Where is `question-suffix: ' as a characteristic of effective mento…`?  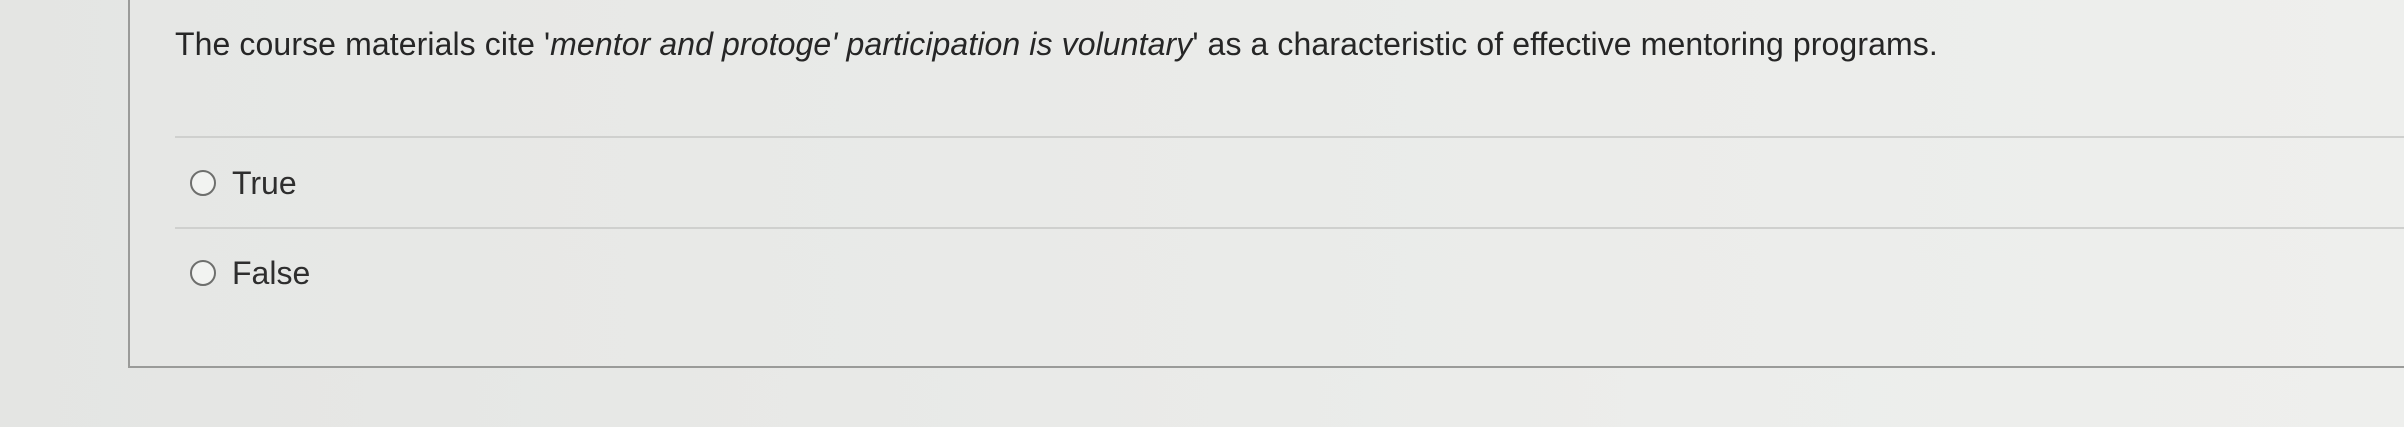 question-suffix: ' as a characteristic of effective mento… is located at coordinates (1565, 44).